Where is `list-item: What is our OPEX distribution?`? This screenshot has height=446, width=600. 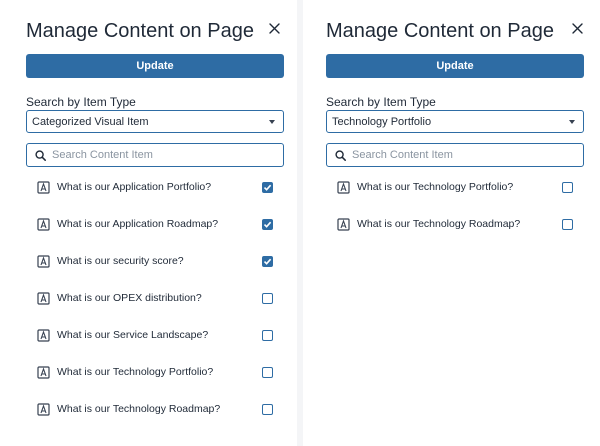 list-item: What is our OPEX distribution? is located at coordinates (151, 298).